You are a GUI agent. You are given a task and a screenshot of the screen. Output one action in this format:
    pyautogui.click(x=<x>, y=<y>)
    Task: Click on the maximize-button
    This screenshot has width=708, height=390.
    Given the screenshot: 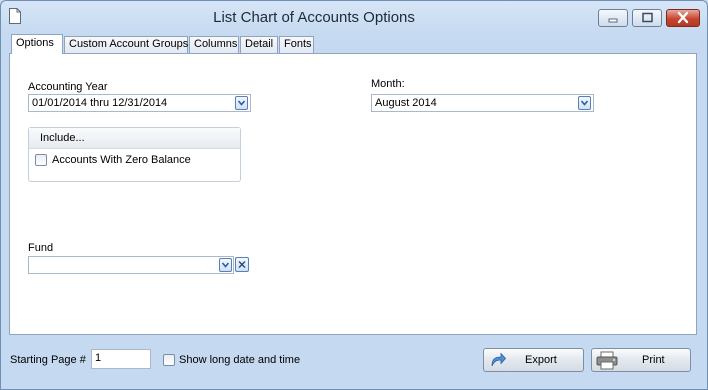 What is the action you would take?
    pyautogui.click(x=647, y=18)
    